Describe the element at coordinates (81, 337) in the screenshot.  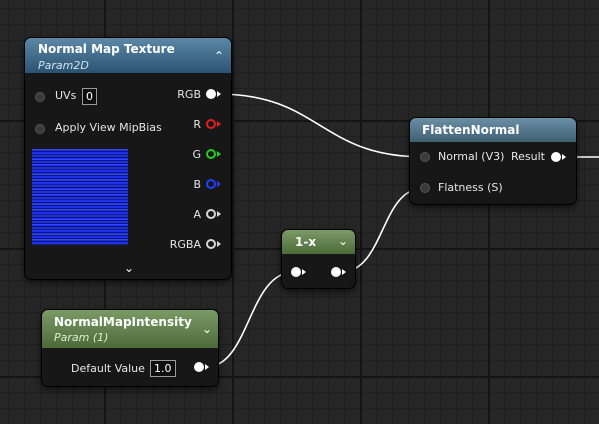
I see `node-subtitle: Param (1)` at that location.